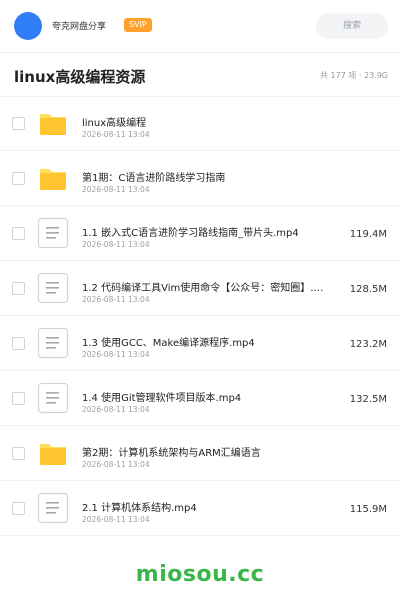  Describe the element at coordinates (368, 289) in the screenshot. I see `item-size: 128.5M` at that location.